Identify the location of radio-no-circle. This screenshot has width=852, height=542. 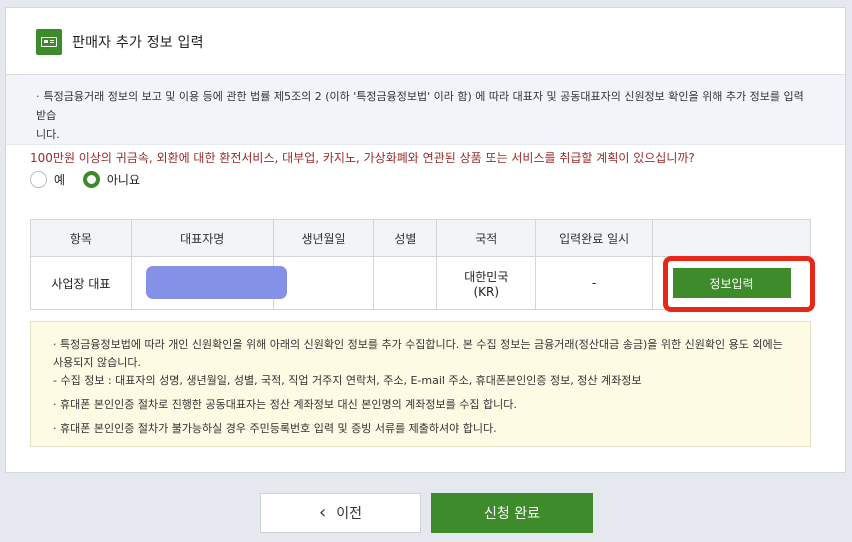
(91, 179).